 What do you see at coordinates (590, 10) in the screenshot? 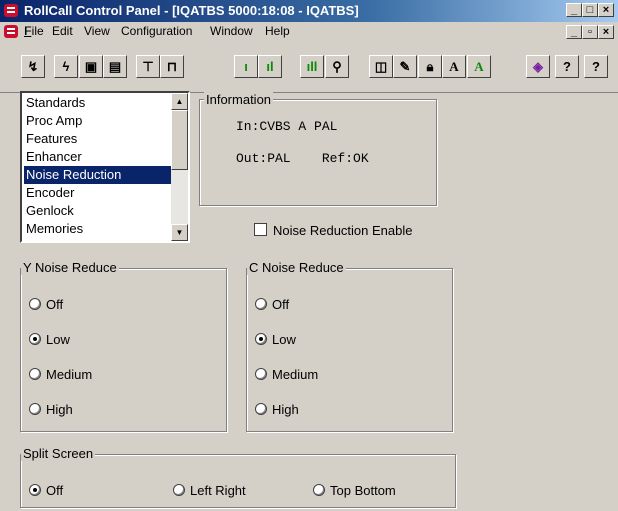
I see `maximize-button: □` at bounding box center [590, 10].